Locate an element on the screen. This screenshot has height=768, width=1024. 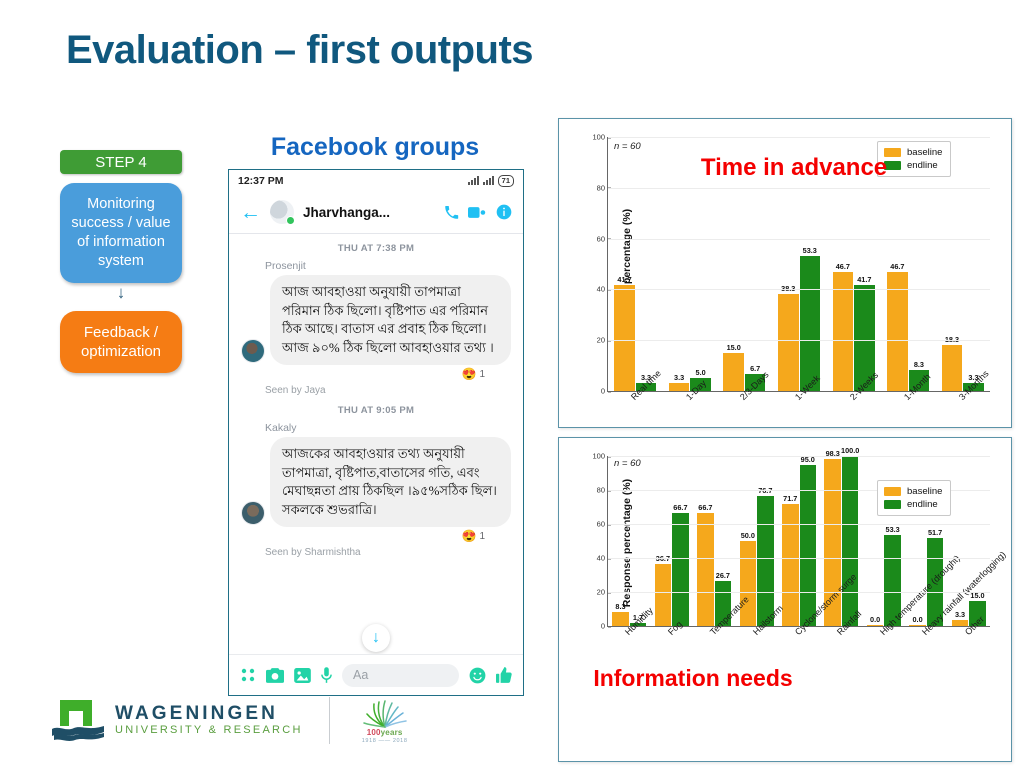
microphone-icon is located at coordinates (326, 675).